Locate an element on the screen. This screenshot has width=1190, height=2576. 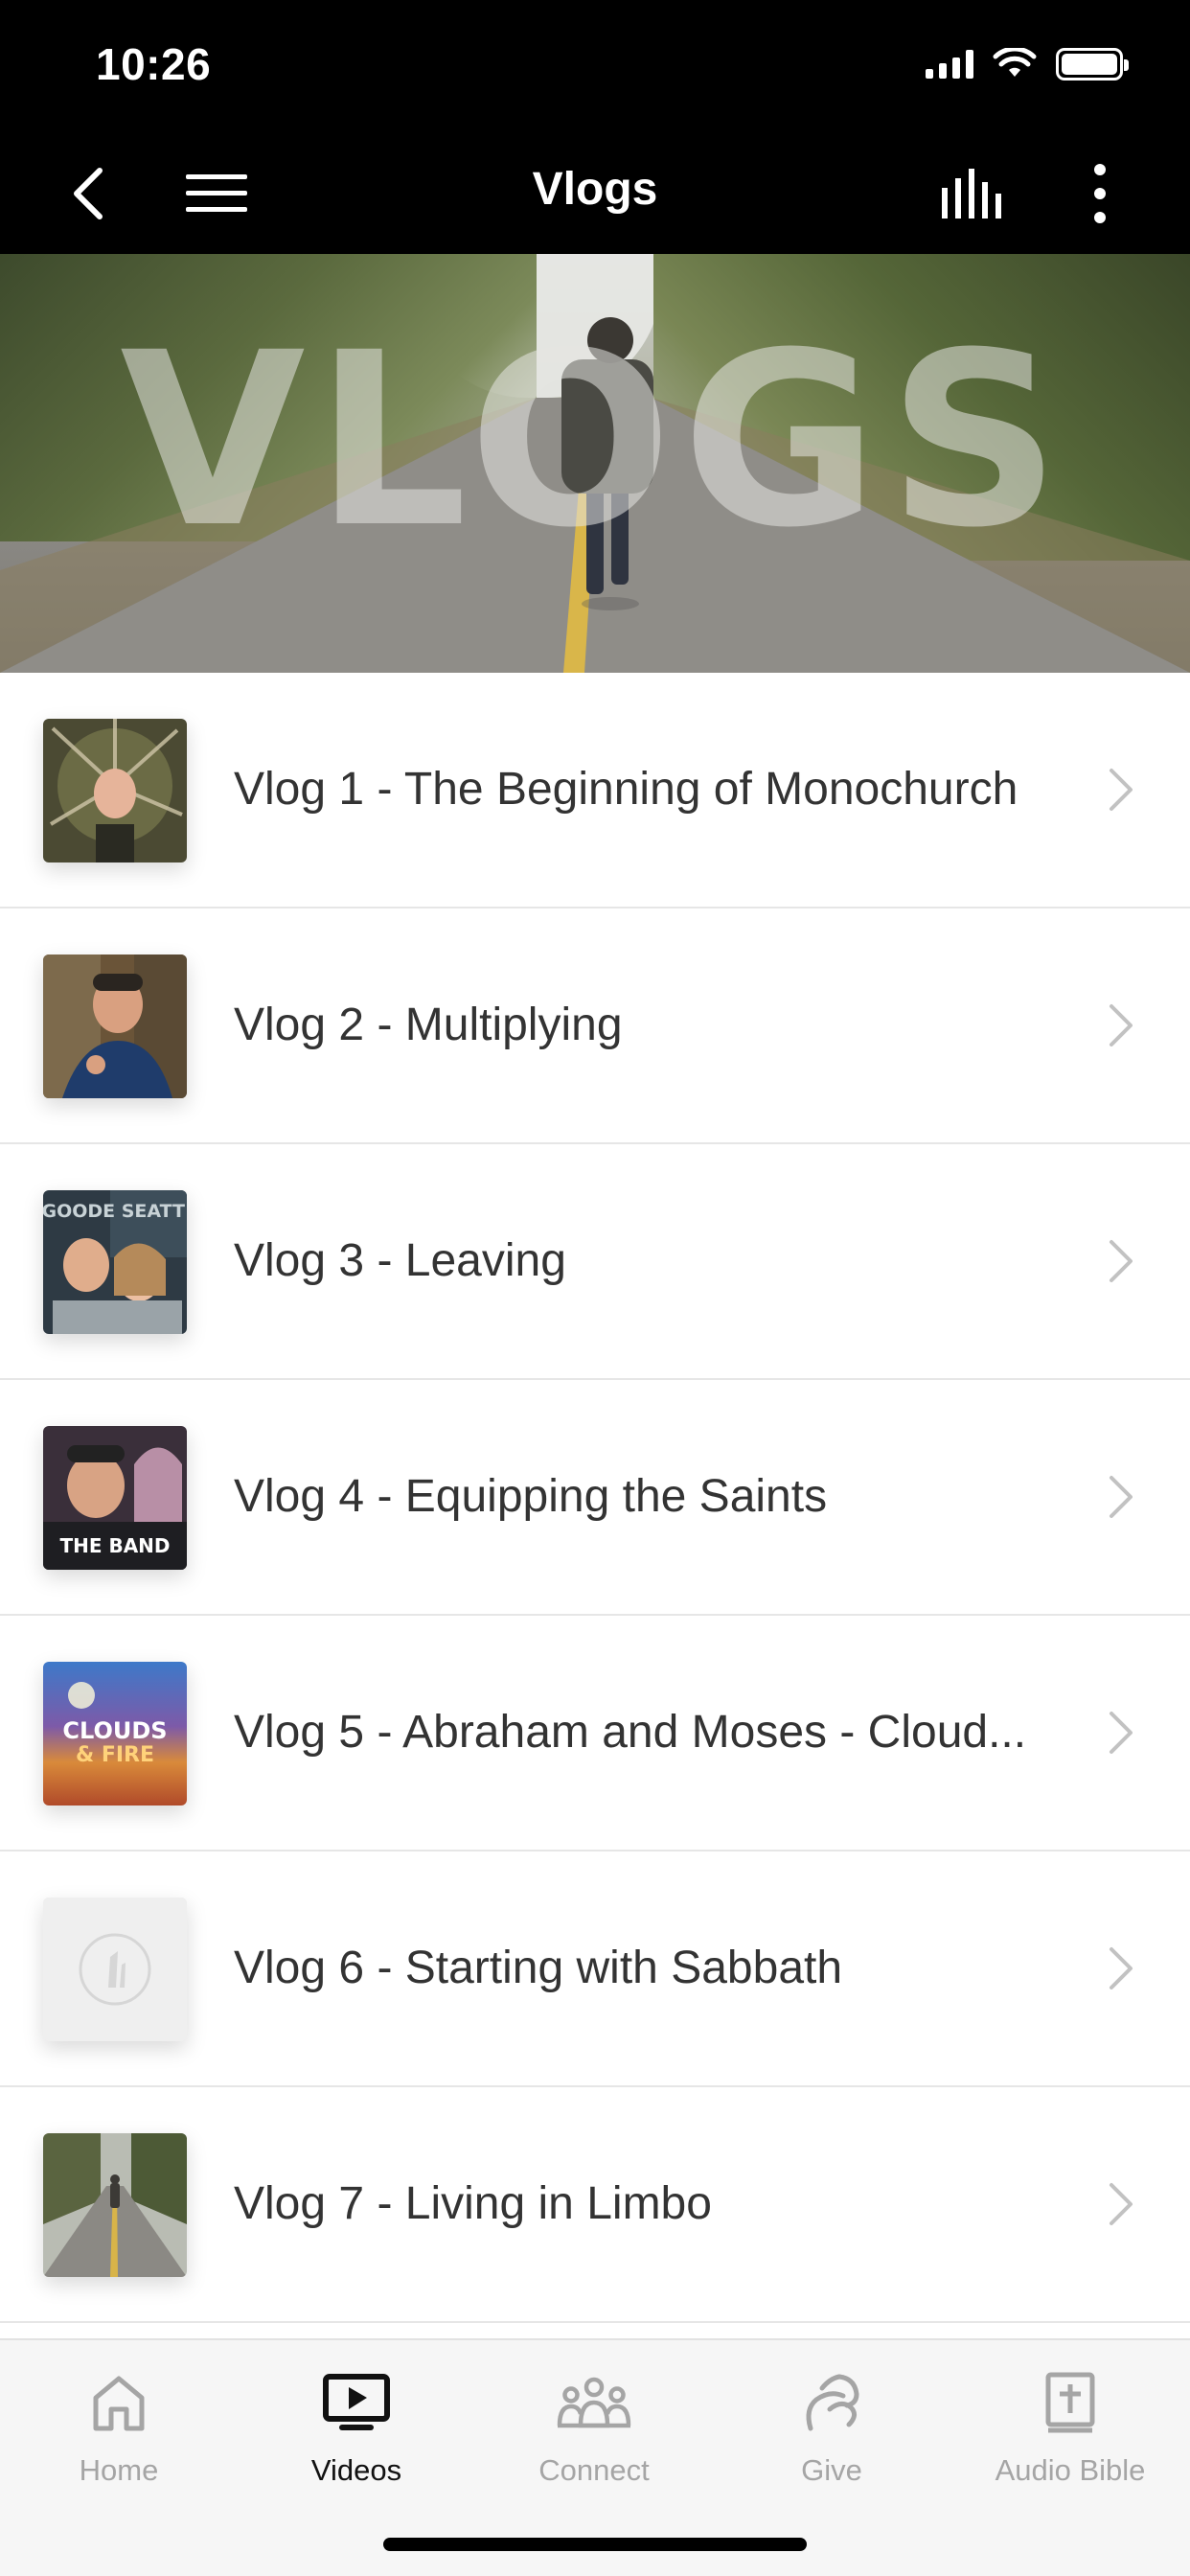
tab-label: Home is located at coordinates (119, 2470).